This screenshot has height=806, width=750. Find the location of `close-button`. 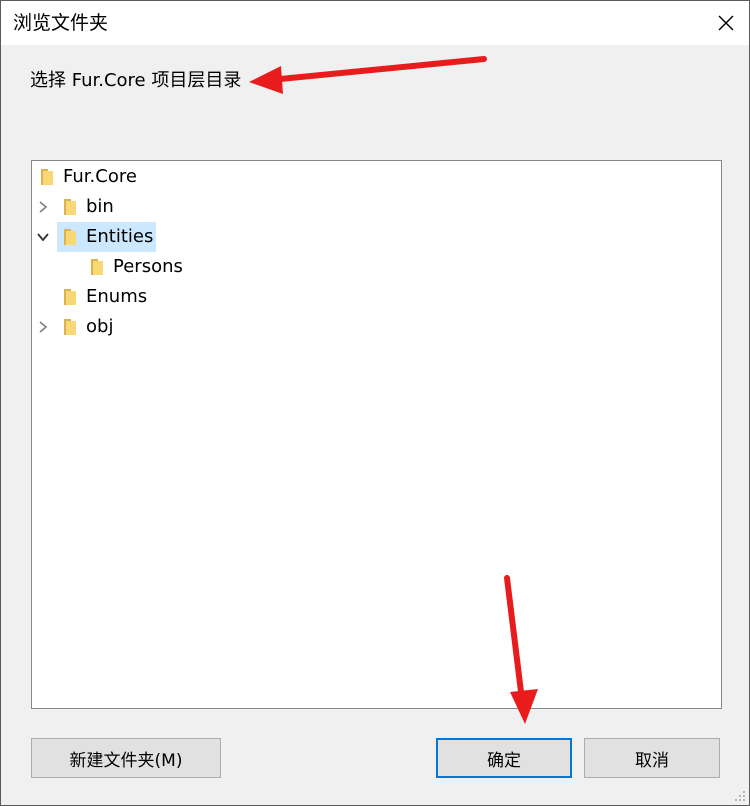

close-button is located at coordinates (726, 23).